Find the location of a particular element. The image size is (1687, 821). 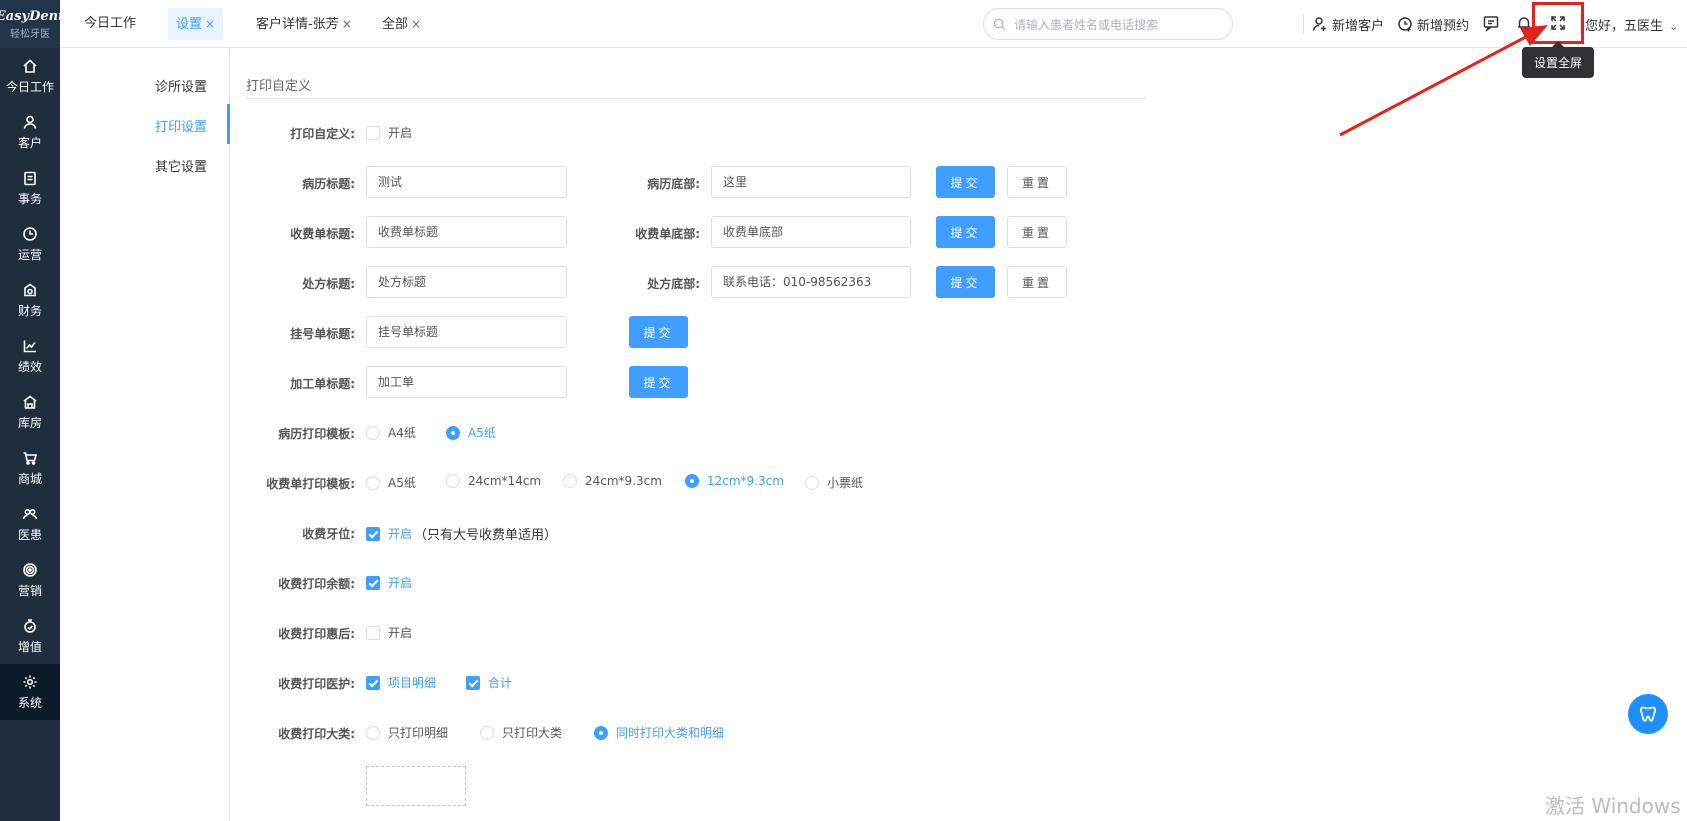

tab-all: 全部 × is located at coordinates (401, 24).